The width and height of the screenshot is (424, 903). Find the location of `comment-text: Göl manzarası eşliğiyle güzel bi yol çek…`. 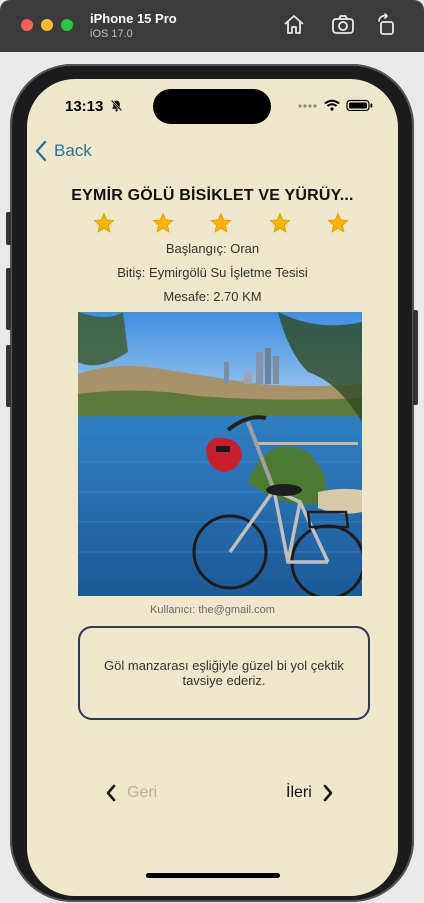

comment-text: Göl manzarası eşliğiyle güzel bi yol çek… is located at coordinates (224, 673).